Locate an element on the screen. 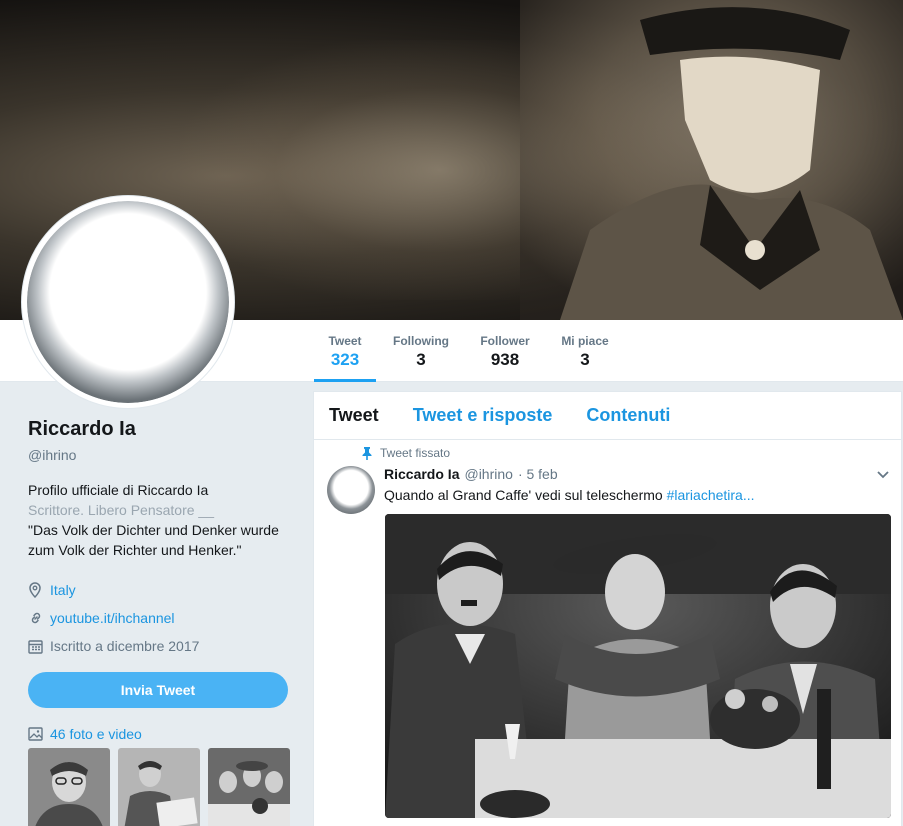 Image resolution: width=903 pixels, height=826 pixels. bio-line: Profilo ufficiale di Riccardo Ia is located at coordinates (118, 490).